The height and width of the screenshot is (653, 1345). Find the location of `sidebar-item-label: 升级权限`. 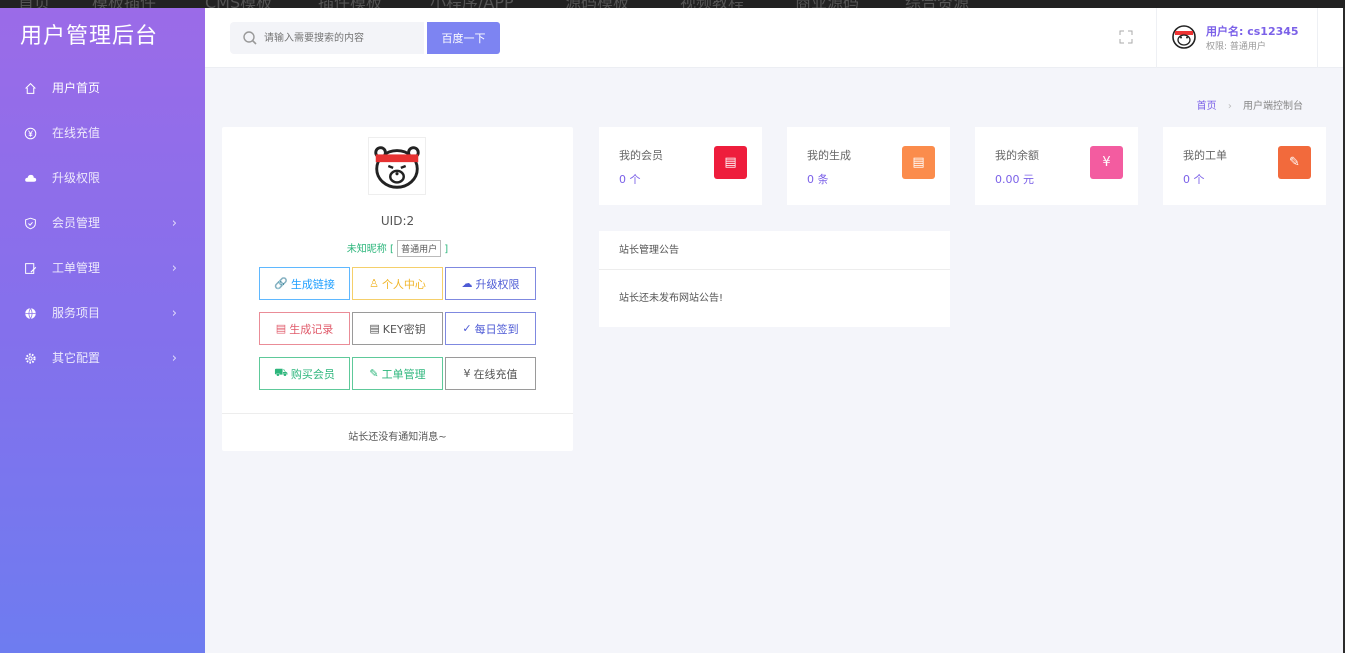

sidebar-item-label: 升级权限 is located at coordinates (76, 178).